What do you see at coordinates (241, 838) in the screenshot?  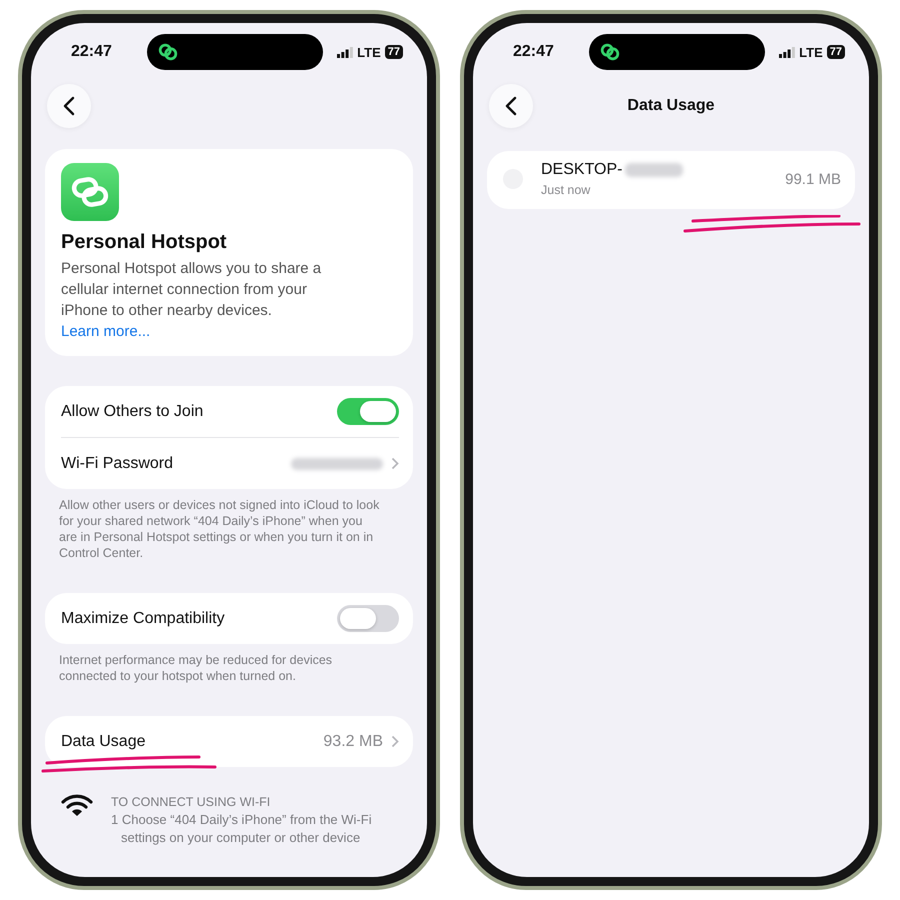 I see `instruction-text: settings on your computer or other device` at bounding box center [241, 838].